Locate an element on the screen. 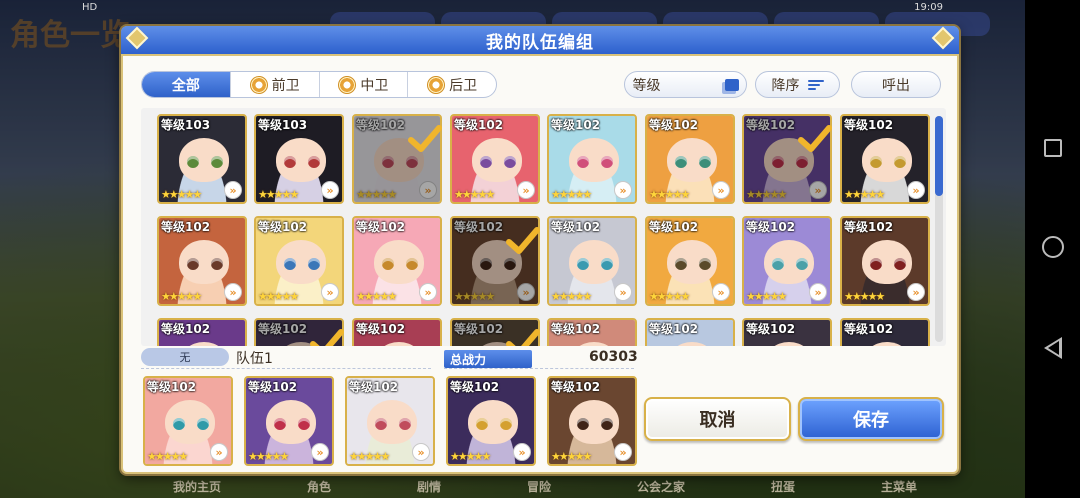 The width and height of the screenshot is (1080, 498). background-bottom-menu: 我的主页 角色 剧情 冒险 公会之家 扭蛋 主菜单 is located at coordinates (545, 488).